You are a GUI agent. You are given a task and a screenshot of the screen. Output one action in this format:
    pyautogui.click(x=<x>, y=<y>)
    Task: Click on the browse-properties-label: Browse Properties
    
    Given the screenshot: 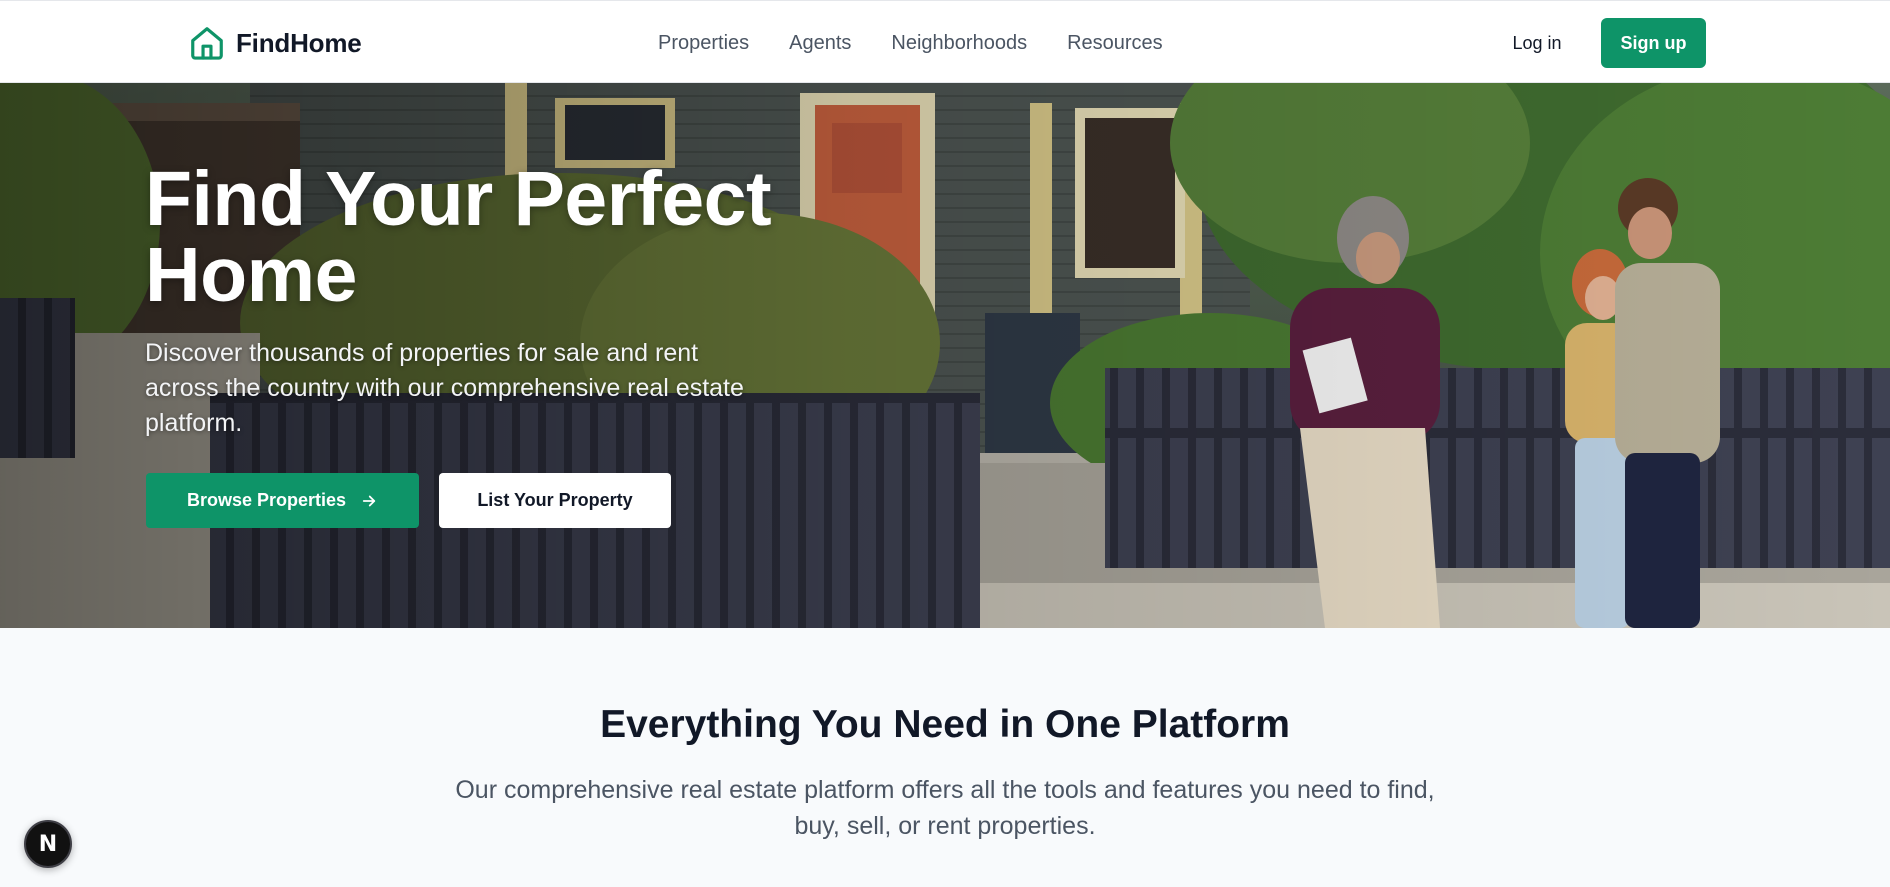 What is the action you would take?
    pyautogui.click(x=266, y=500)
    